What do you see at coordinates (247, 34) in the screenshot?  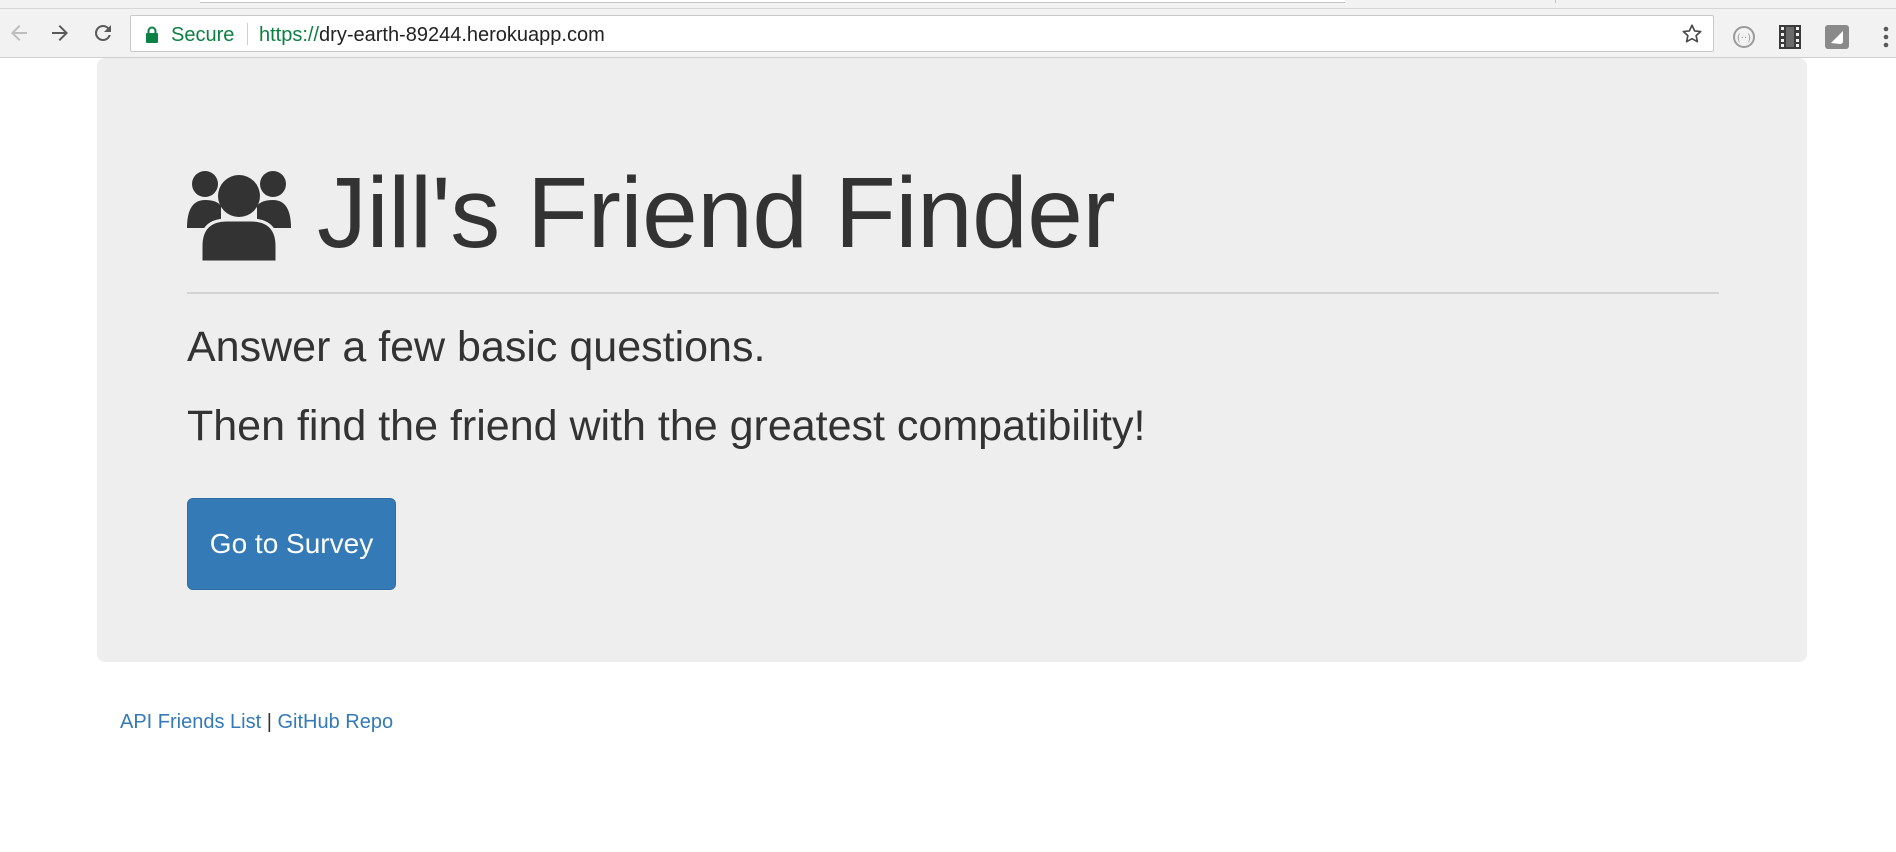 I see `omnibox-divider` at bounding box center [247, 34].